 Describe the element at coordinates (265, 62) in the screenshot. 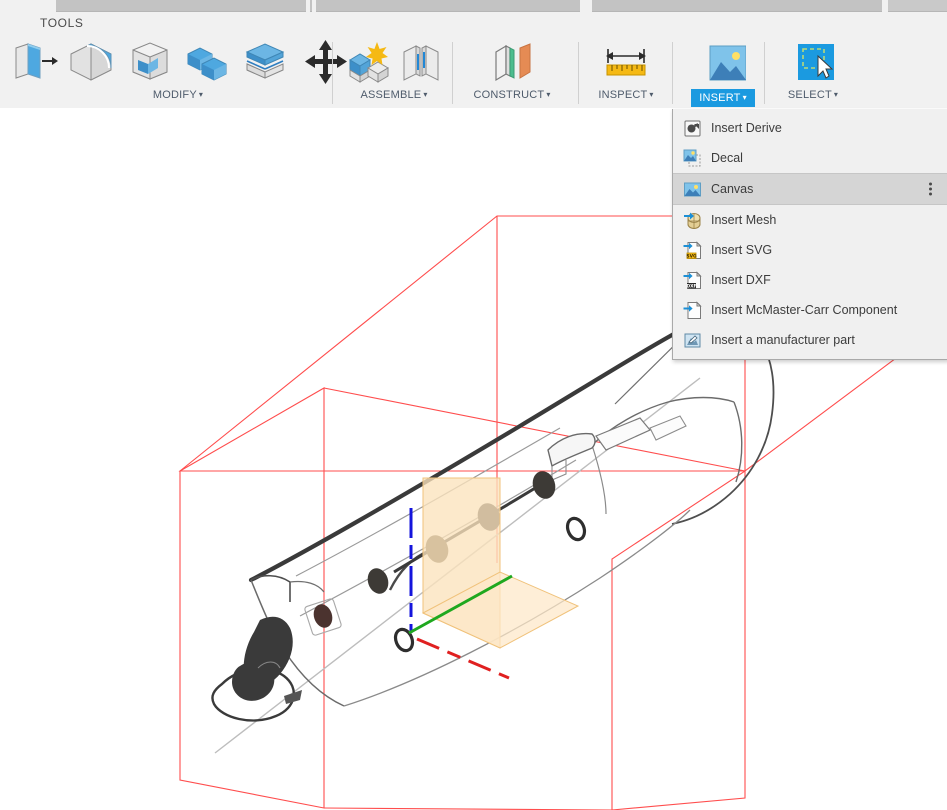

I see `split-face-icon` at that location.